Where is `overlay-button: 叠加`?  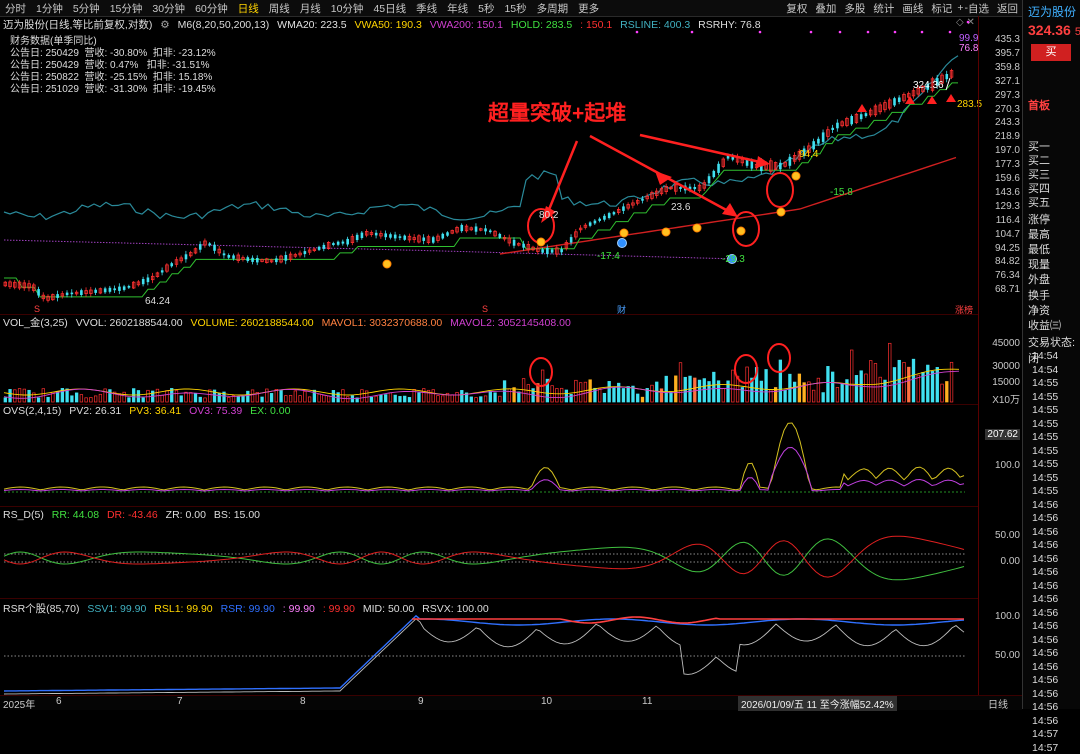
overlay-button: 叠加 is located at coordinates (825, 8).